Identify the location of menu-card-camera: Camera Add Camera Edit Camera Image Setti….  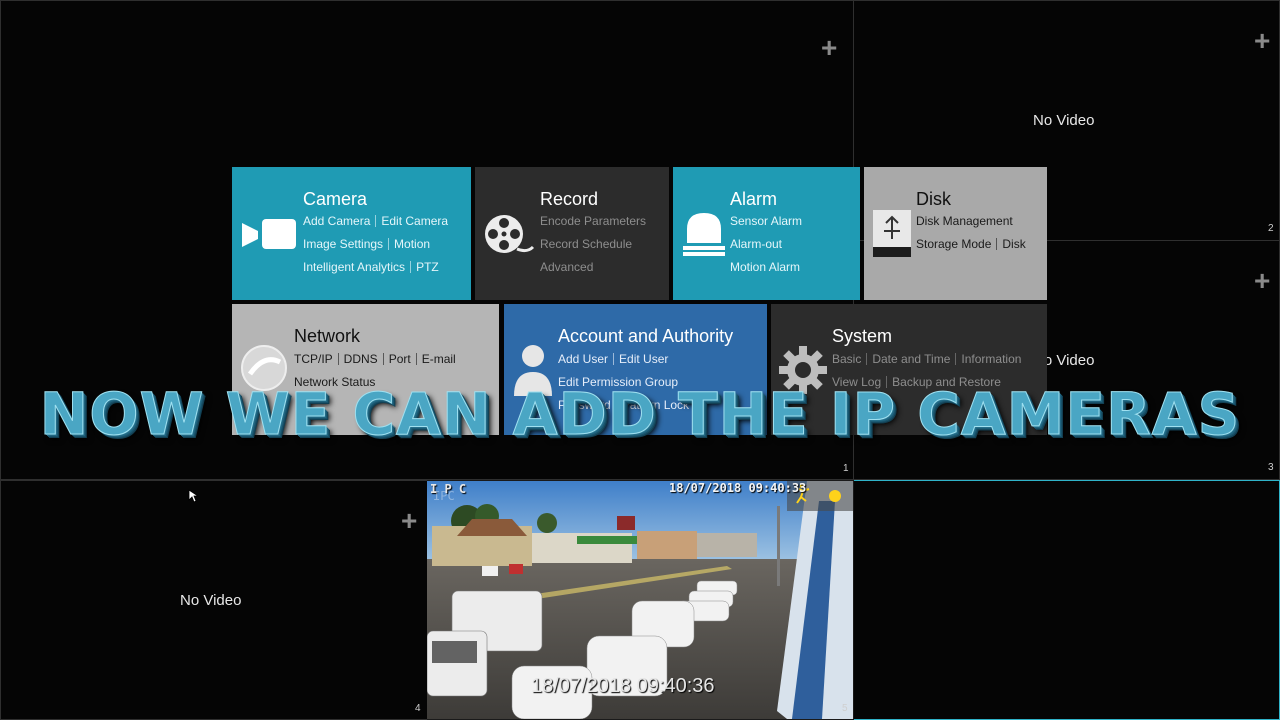
(351, 233).